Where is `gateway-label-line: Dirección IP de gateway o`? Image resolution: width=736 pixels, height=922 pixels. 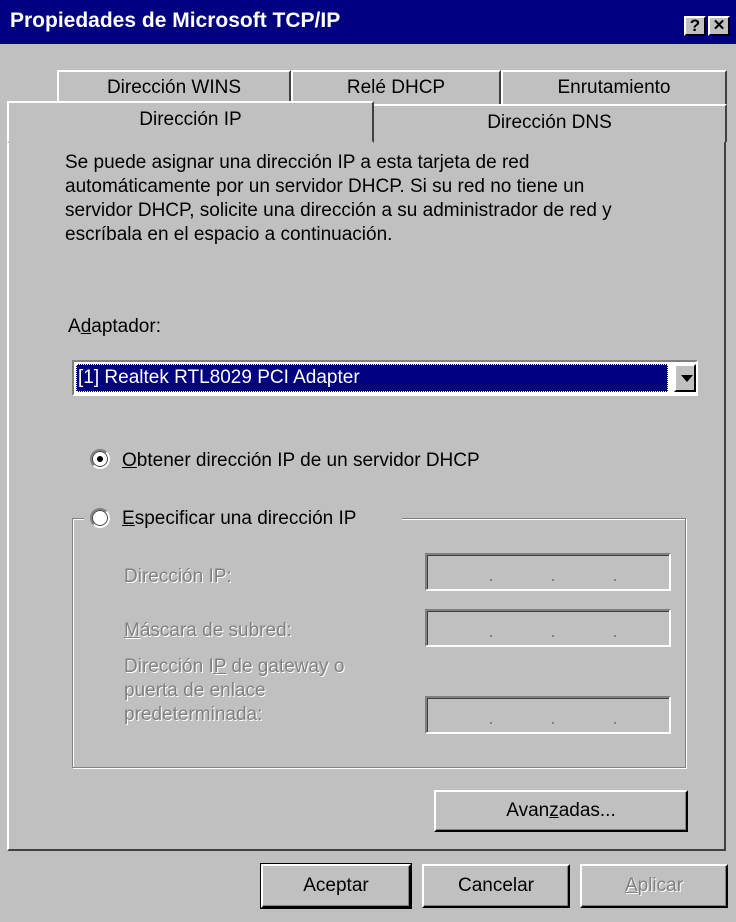
gateway-label-line: Dirección IP de gateway o is located at coordinates (234, 666).